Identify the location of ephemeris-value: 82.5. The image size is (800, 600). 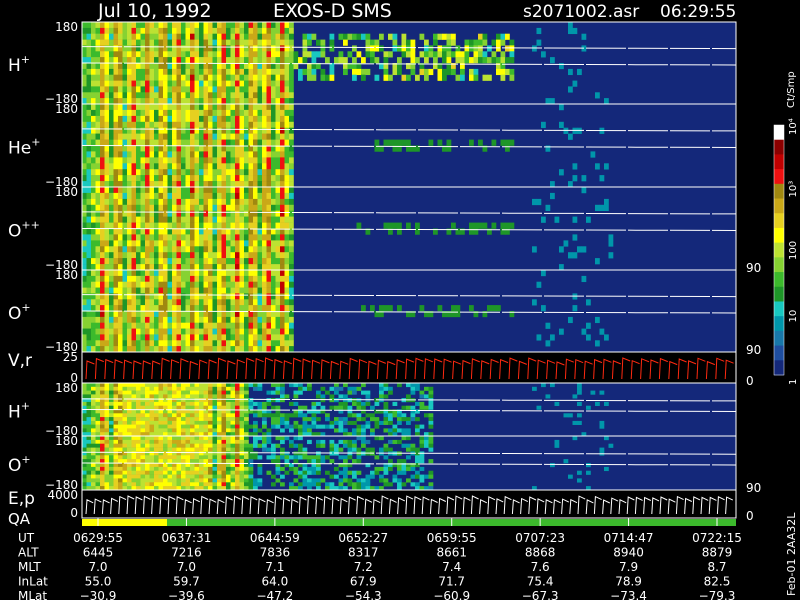
(717, 582).